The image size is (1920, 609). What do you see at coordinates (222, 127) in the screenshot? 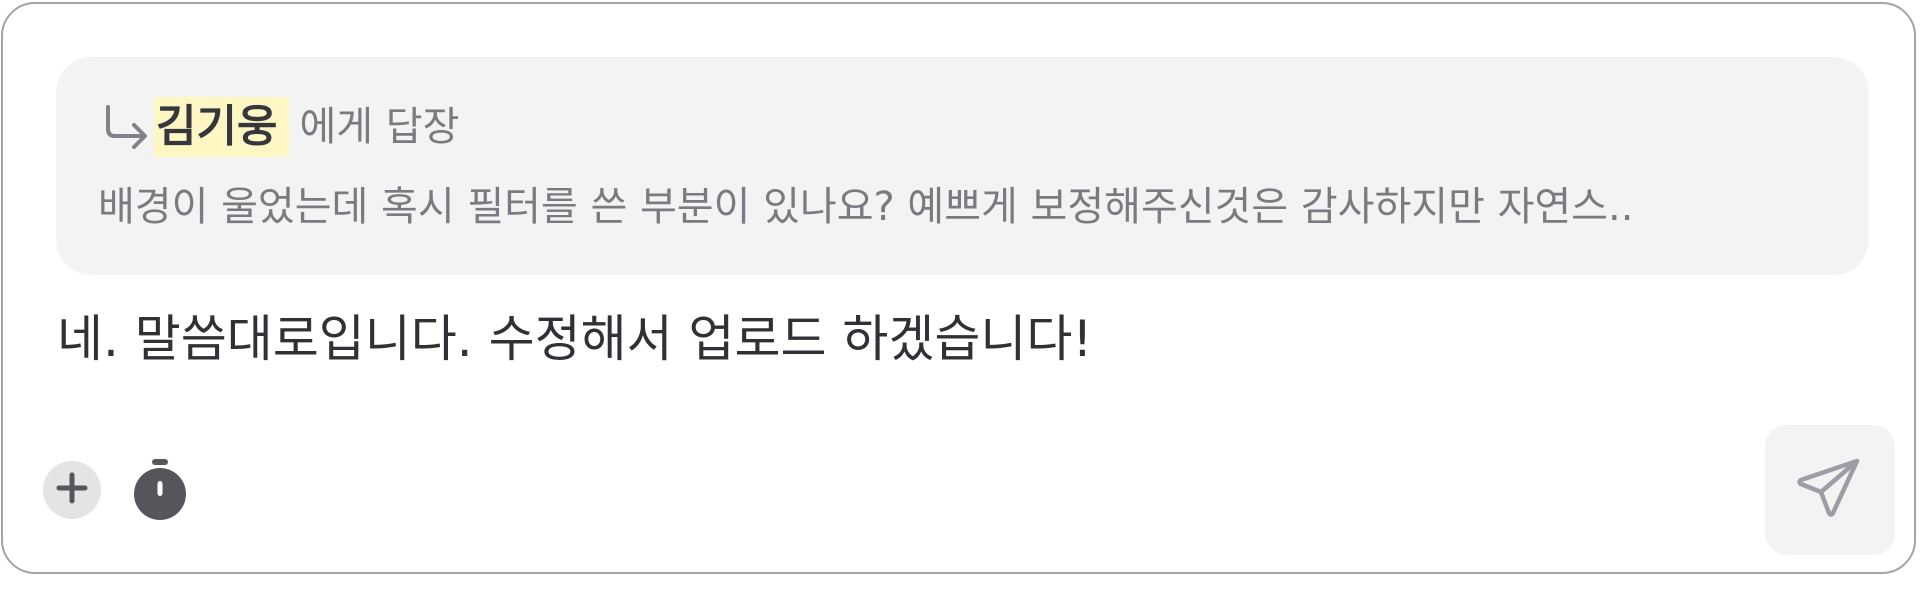
I see `reply-recipient-name: 김기웅` at bounding box center [222, 127].